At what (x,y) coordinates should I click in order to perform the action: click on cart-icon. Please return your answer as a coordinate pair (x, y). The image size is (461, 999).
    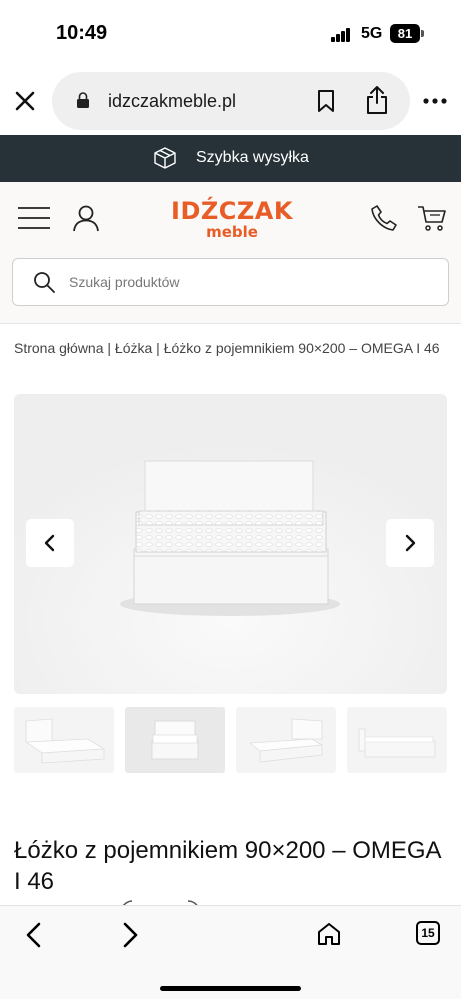
    Looking at the image, I should click on (432, 218).